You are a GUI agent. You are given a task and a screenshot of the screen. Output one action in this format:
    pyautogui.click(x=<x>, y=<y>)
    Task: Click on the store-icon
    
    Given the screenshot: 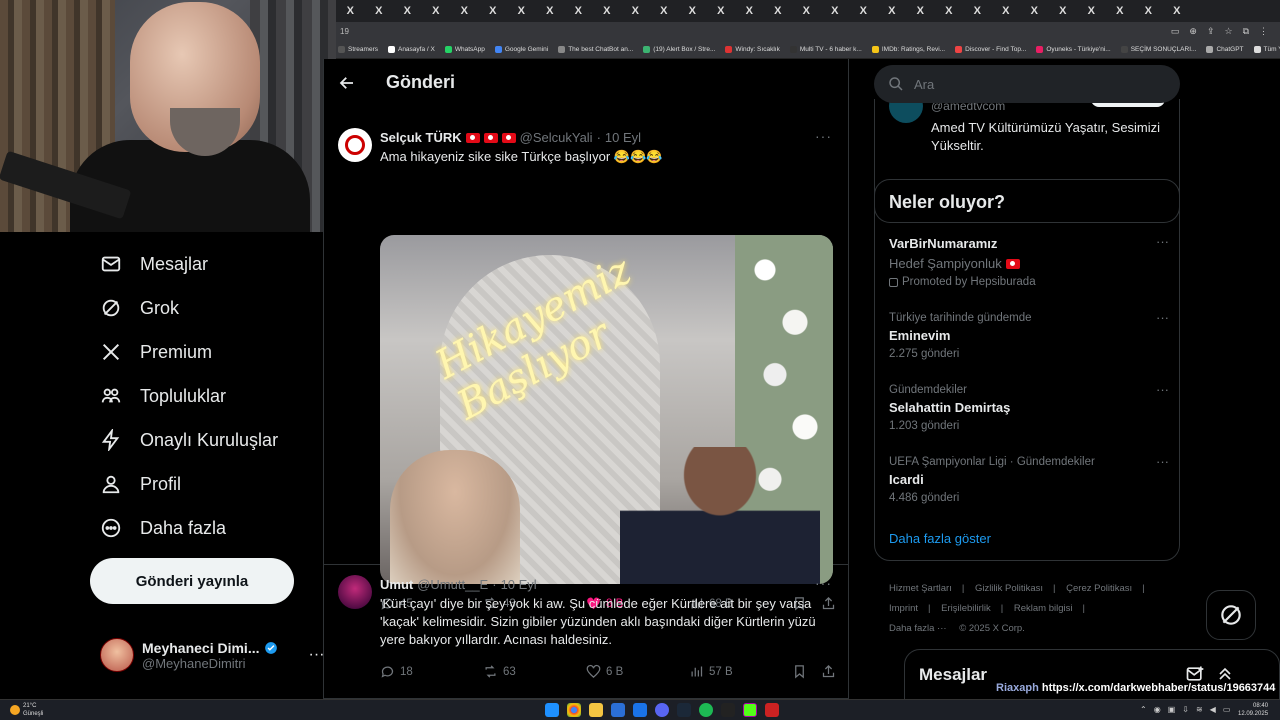 What is the action you would take?
    pyautogui.click(x=618, y=710)
    